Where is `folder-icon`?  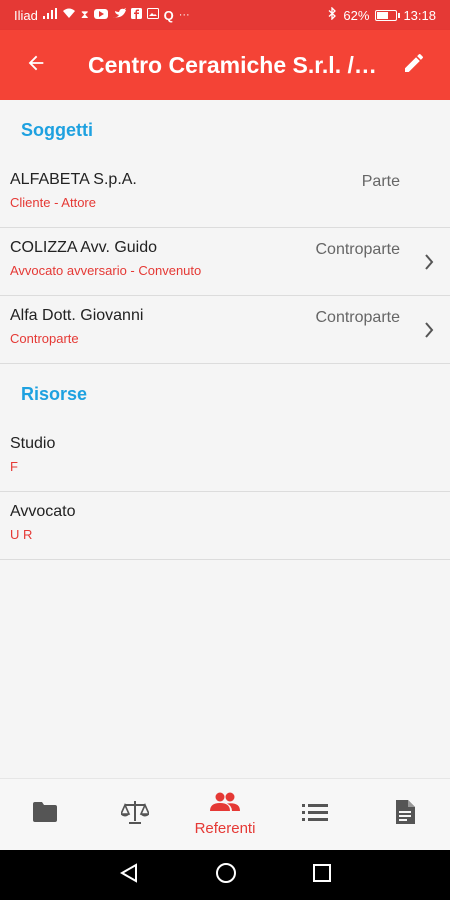 folder-icon is located at coordinates (45, 814).